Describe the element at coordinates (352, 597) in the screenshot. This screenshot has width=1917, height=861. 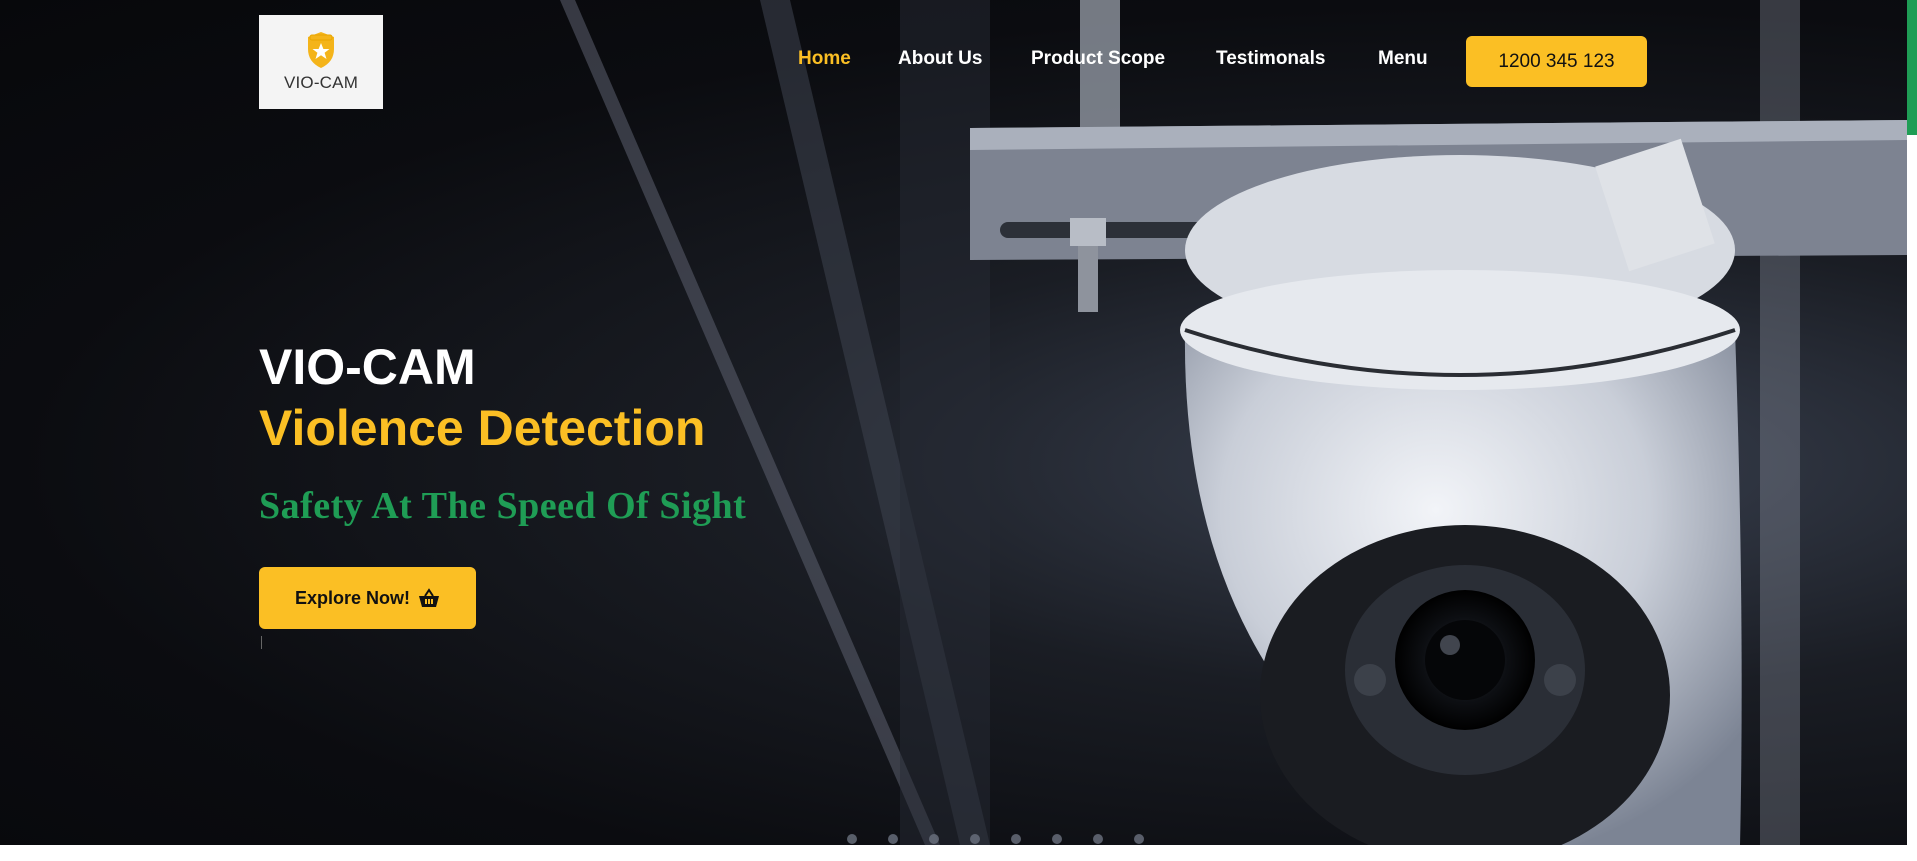
I see `explore-now-label: Explore Now!` at that location.